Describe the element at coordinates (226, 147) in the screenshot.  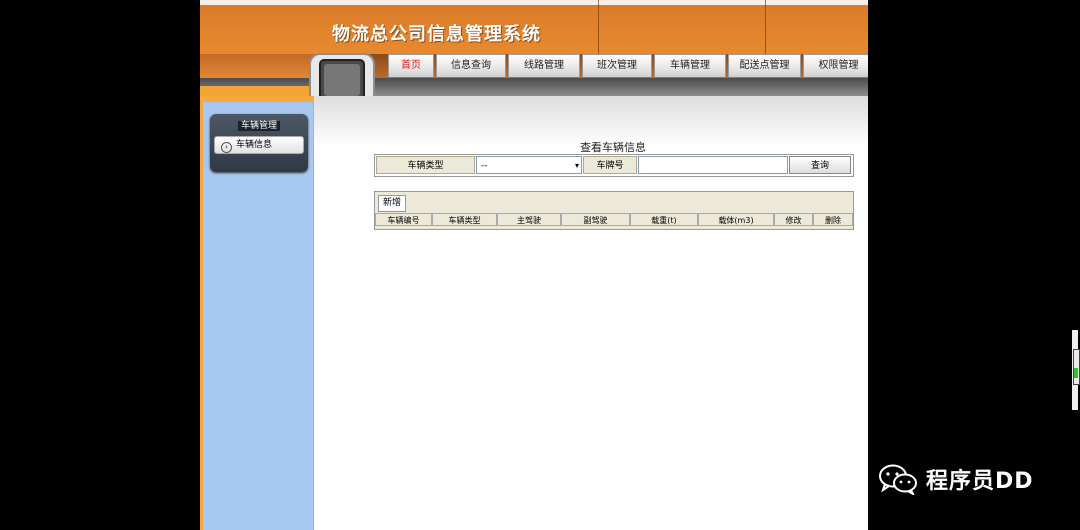
I see `circle-arrow-right-icon: ›` at that location.